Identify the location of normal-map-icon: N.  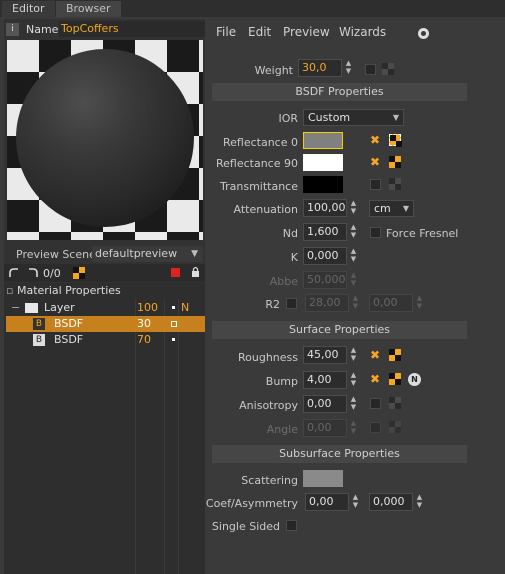
(414, 379).